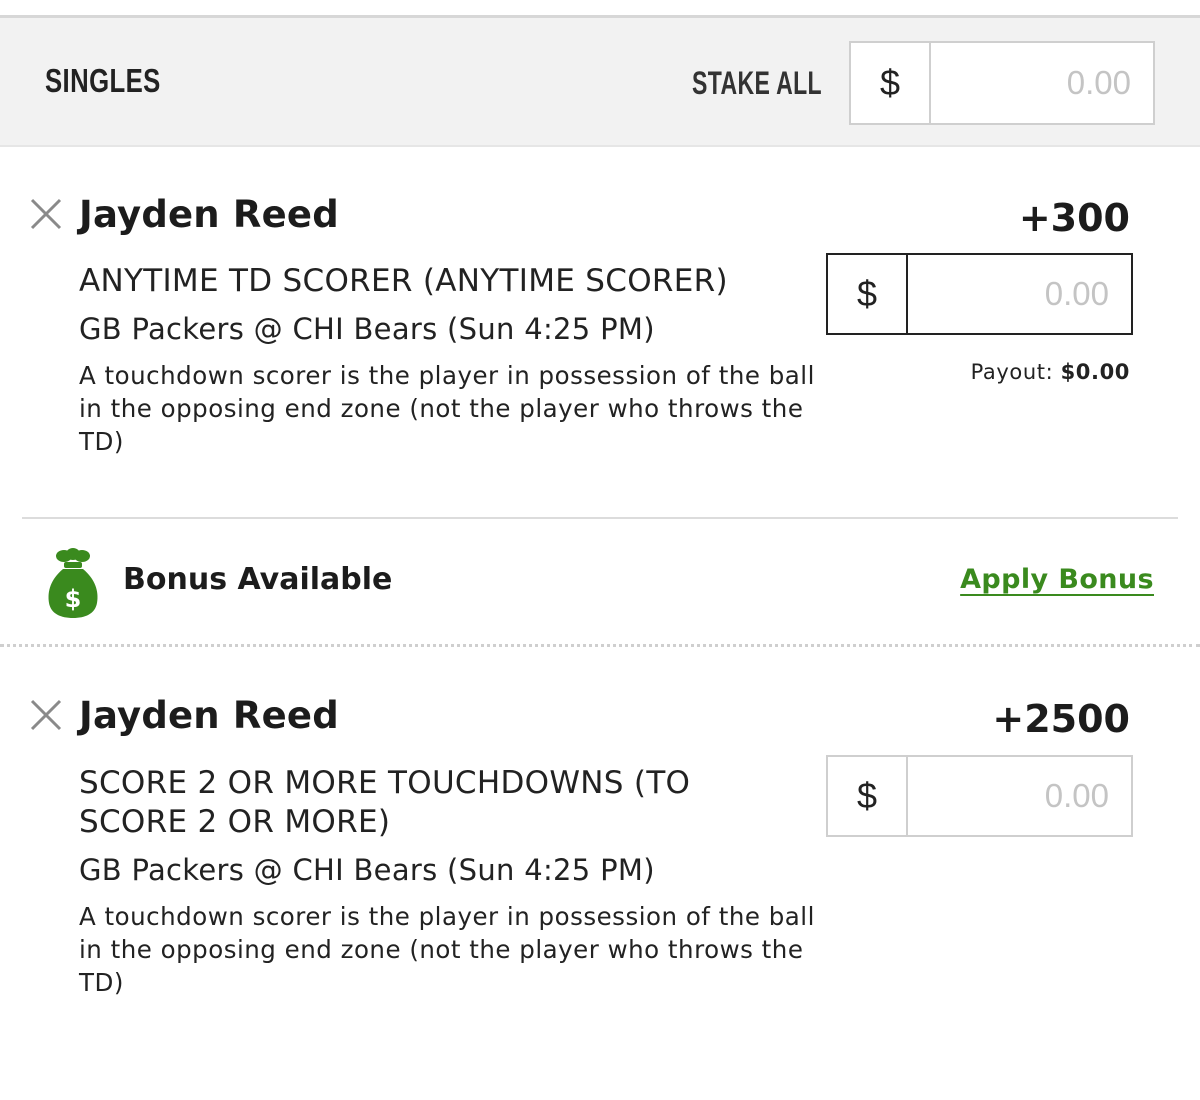  Describe the element at coordinates (1061, 719) in the screenshot. I see `bet-odds: +2500` at that location.